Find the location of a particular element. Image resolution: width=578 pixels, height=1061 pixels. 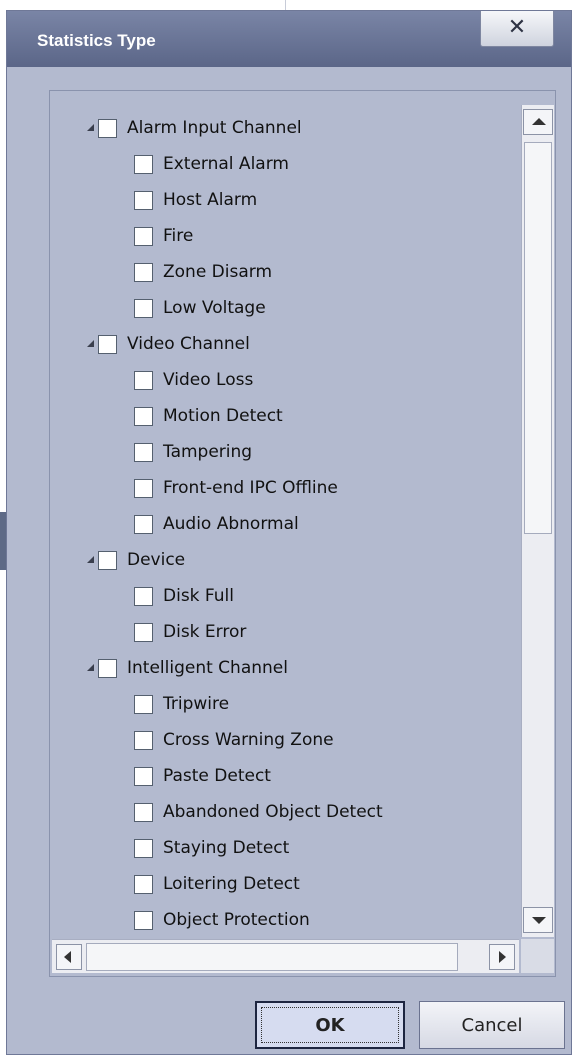

tree-group-node: Video Channel is located at coordinates (168, 344).